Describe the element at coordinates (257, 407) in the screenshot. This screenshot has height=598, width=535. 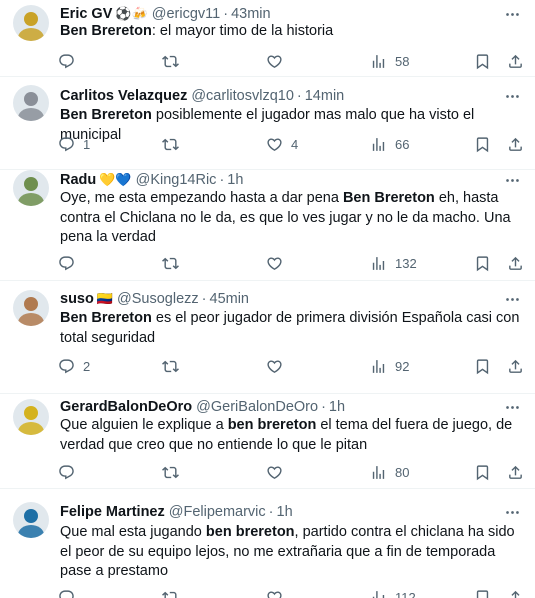
I see `author-handle: @GeriBalonDeOro` at that location.